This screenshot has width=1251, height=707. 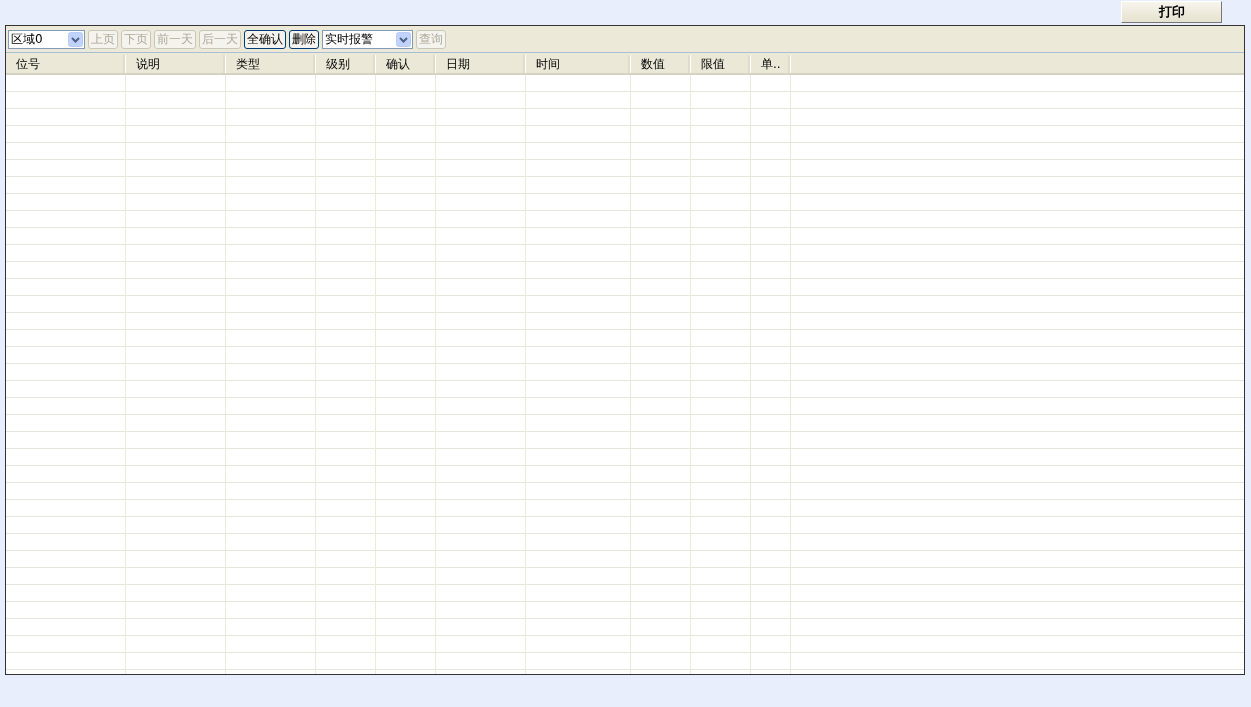 I want to click on column-header: 日期, so click(x=481, y=64).